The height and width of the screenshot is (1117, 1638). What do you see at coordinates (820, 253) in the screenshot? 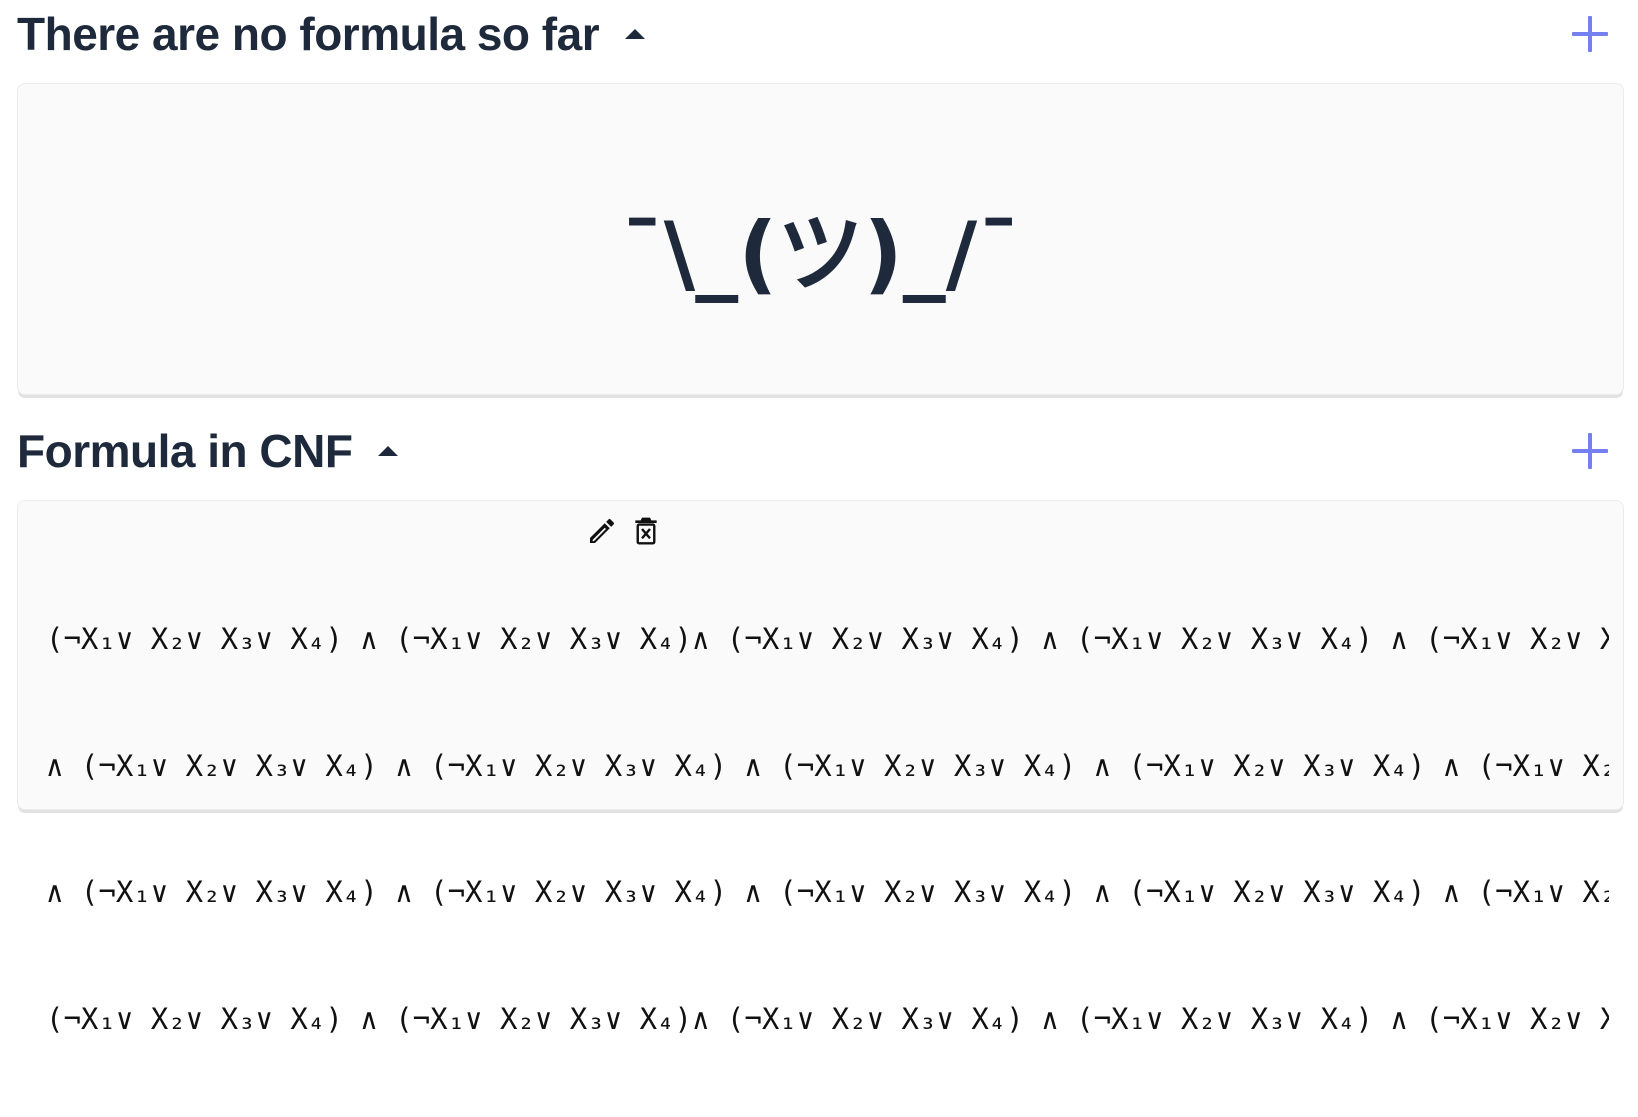
I see `shrug-emoticon: ¯\_(ツ)_/¯` at bounding box center [820, 253].